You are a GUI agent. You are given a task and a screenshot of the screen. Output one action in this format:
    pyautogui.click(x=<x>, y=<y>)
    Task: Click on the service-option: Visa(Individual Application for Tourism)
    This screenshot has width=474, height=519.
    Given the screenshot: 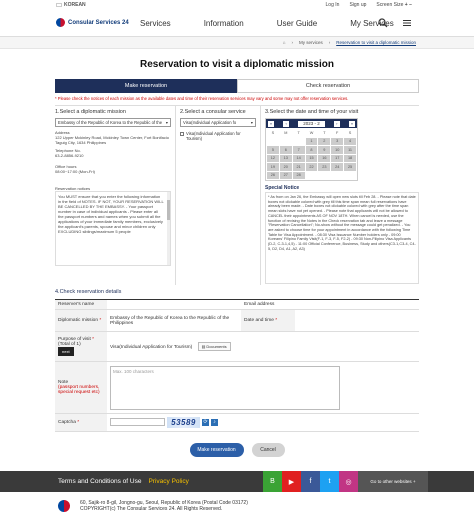 What is the action you would take?
    pyautogui.click(x=218, y=136)
    